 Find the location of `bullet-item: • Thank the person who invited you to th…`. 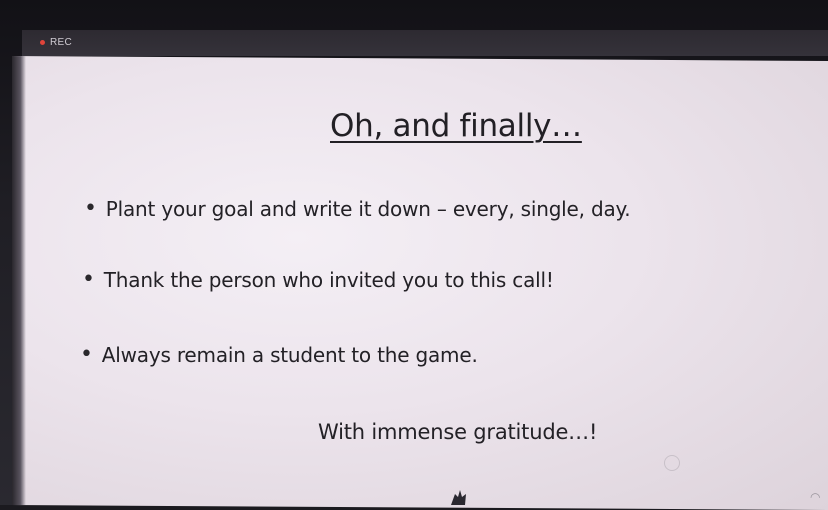

bullet-item: • Thank the person who invited you to th… is located at coordinates (318, 279).